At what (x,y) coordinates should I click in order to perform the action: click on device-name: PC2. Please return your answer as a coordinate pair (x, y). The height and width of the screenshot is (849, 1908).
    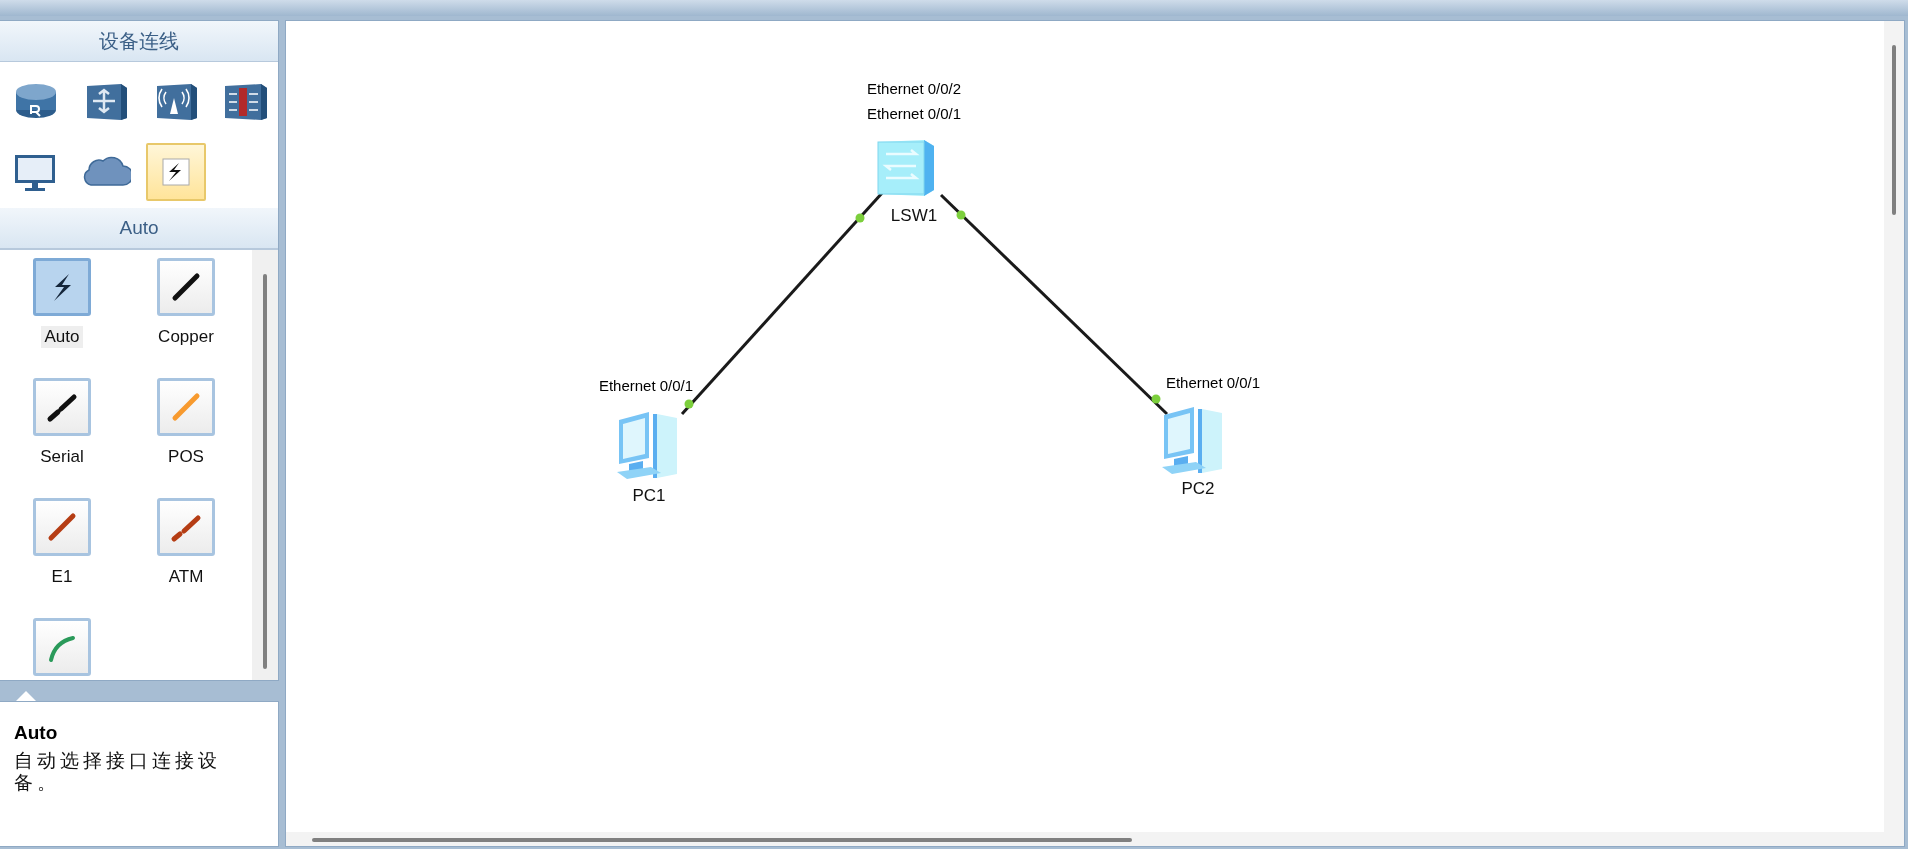
    Looking at the image, I should click on (1198, 489).